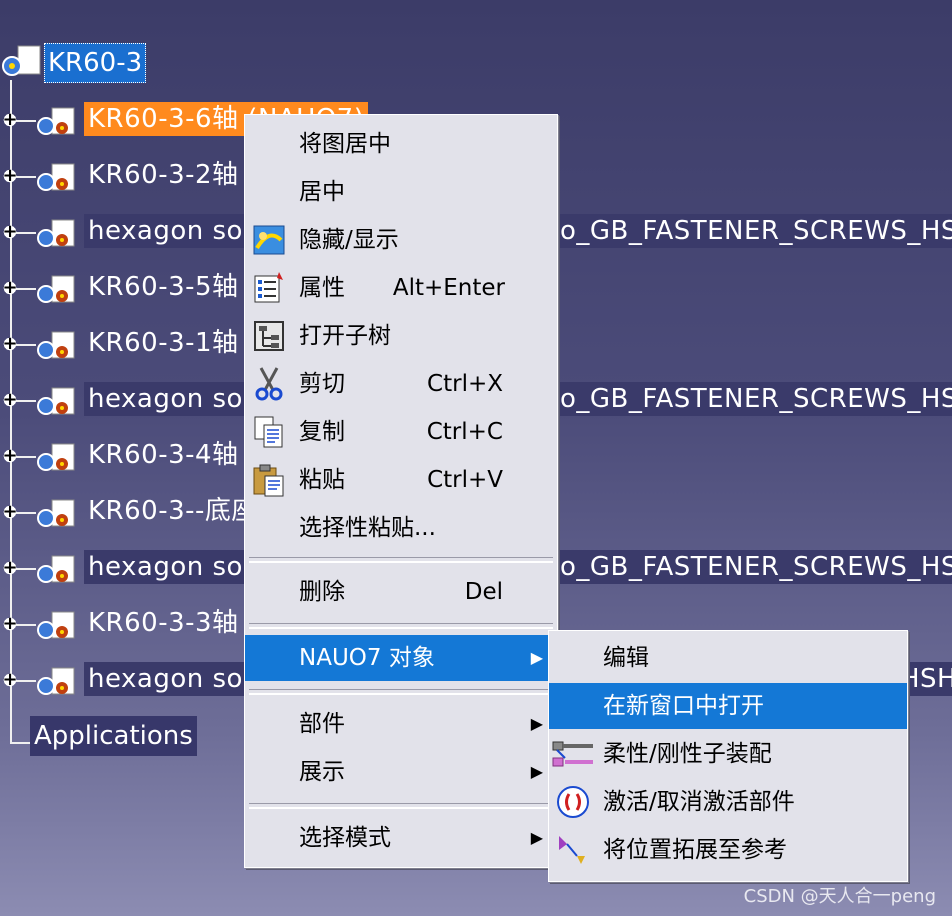 Image resolution: width=952 pixels, height=916 pixels. What do you see at coordinates (268, 432) in the screenshot?
I see `copy-icon` at bounding box center [268, 432].